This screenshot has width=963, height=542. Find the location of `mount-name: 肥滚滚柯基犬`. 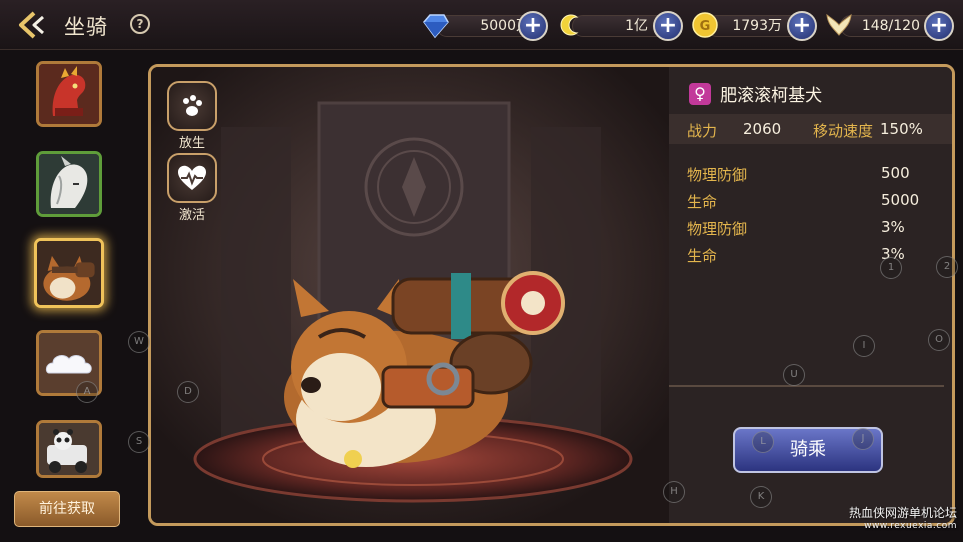

mount-name: 肥滚滚柯基犬 is located at coordinates (771, 96).